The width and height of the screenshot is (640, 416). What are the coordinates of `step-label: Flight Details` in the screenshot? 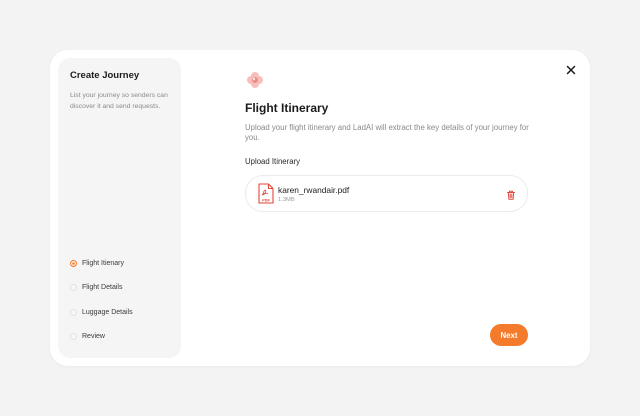 It's located at (102, 288).